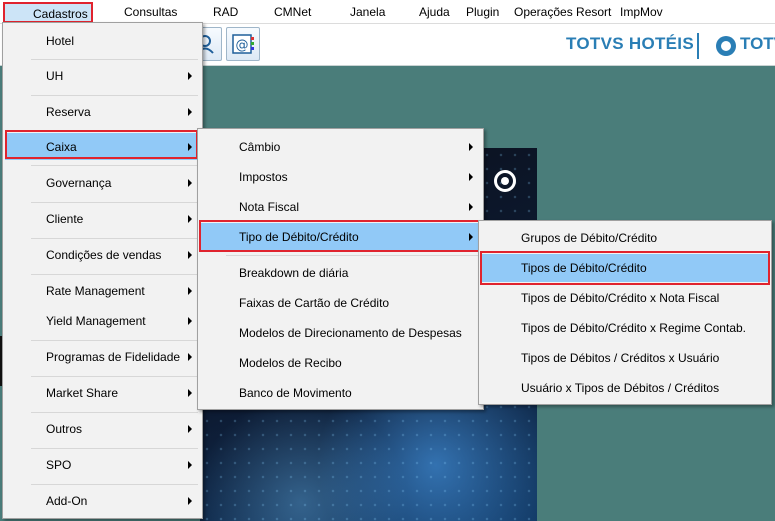  What do you see at coordinates (102, 321) in the screenshot?
I see `menu-item-yield-management: Yield Management` at bounding box center [102, 321].